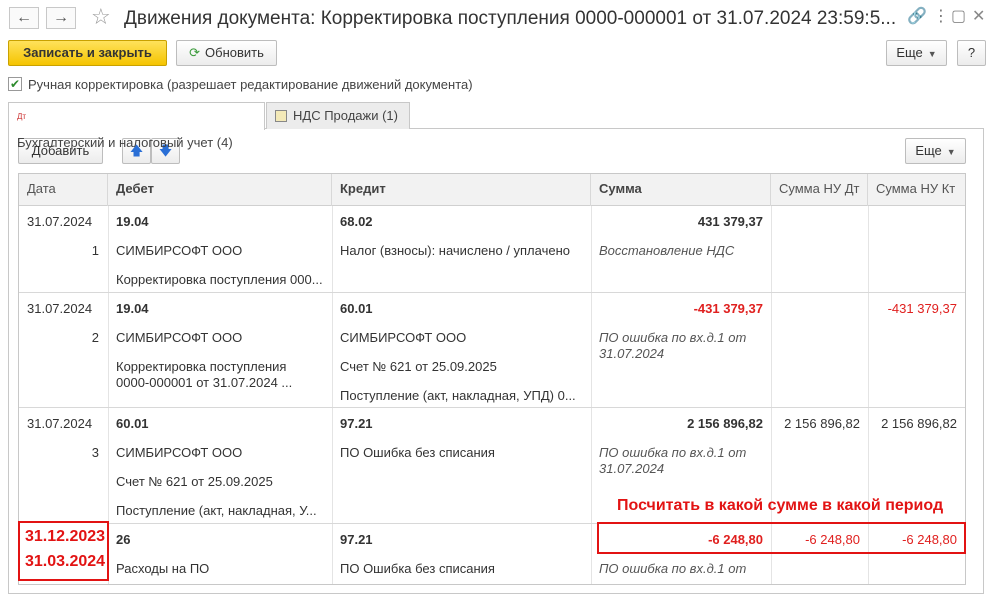  I want to click on annotation-date-1: 31.12.2023, so click(65, 536).